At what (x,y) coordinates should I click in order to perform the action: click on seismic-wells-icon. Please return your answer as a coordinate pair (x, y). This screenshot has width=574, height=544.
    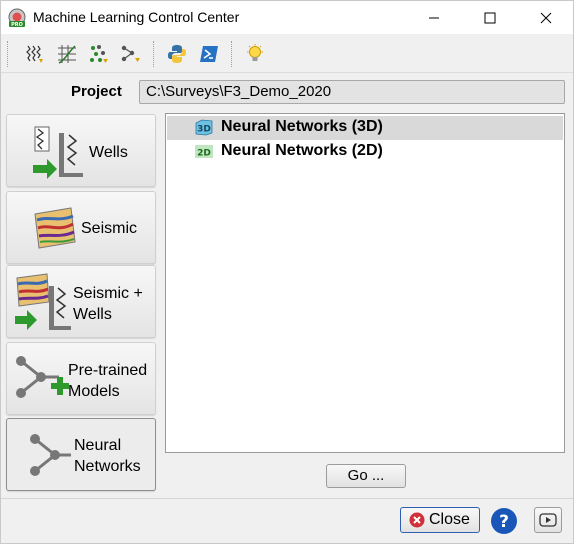
    Looking at the image, I should click on (43, 301).